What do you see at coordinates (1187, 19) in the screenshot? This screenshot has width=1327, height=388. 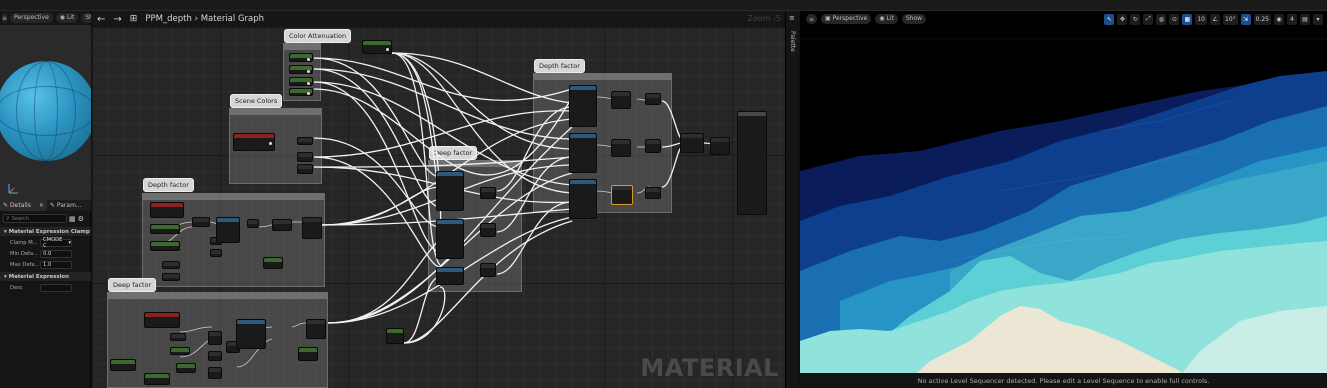 I see `grid-snap-toggle: ▦` at bounding box center [1187, 19].